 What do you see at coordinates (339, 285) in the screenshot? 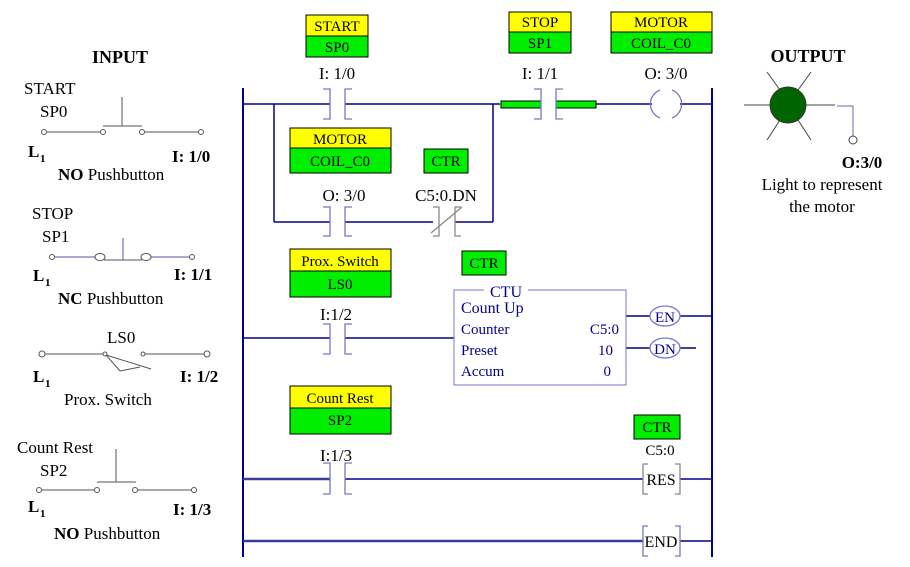
I see `tag-bottom: LS0` at bounding box center [339, 285].